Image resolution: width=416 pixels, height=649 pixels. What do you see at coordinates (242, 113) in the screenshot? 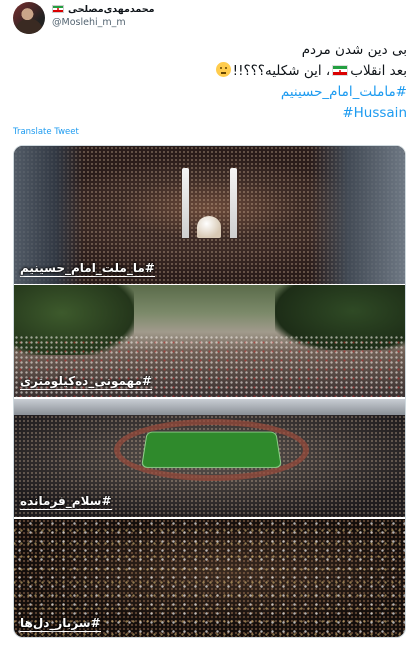
I see `hashtag-link-hussain: #Hussain` at bounding box center [242, 113].